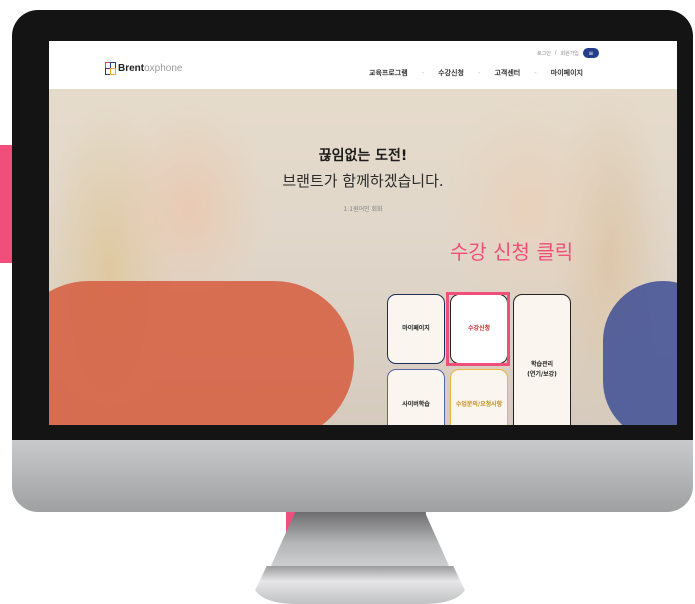 The width and height of the screenshot is (695, 604). I want to click on quick-inquiry-button: 수업문의/요청사항, so click(479, 397).